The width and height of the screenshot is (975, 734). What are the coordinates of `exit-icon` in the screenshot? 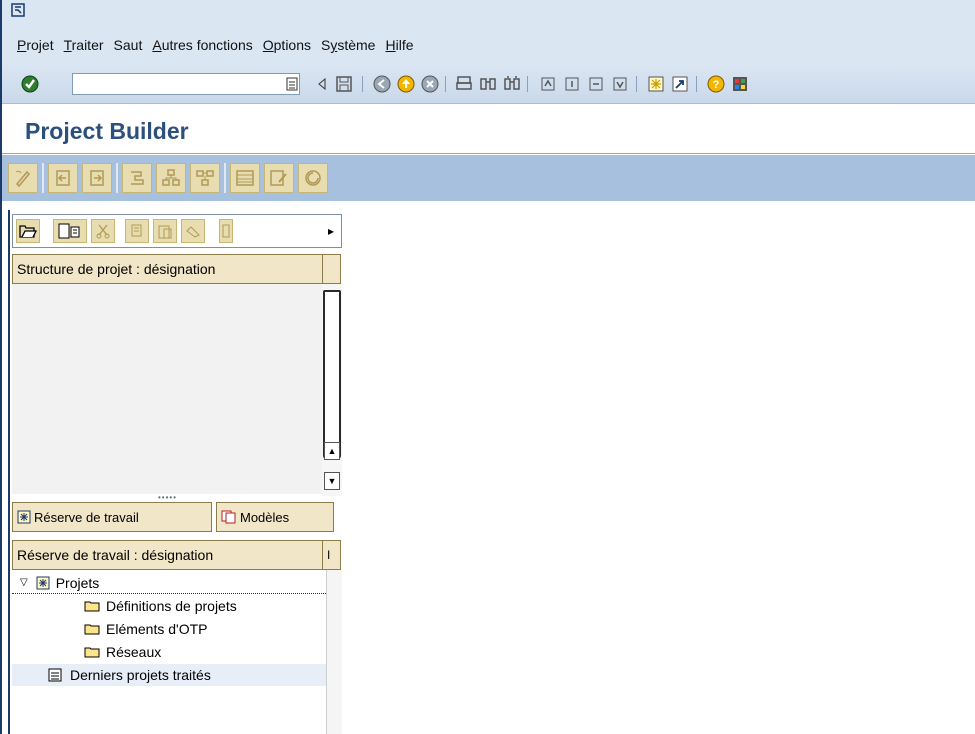 It's located at (406, 84).